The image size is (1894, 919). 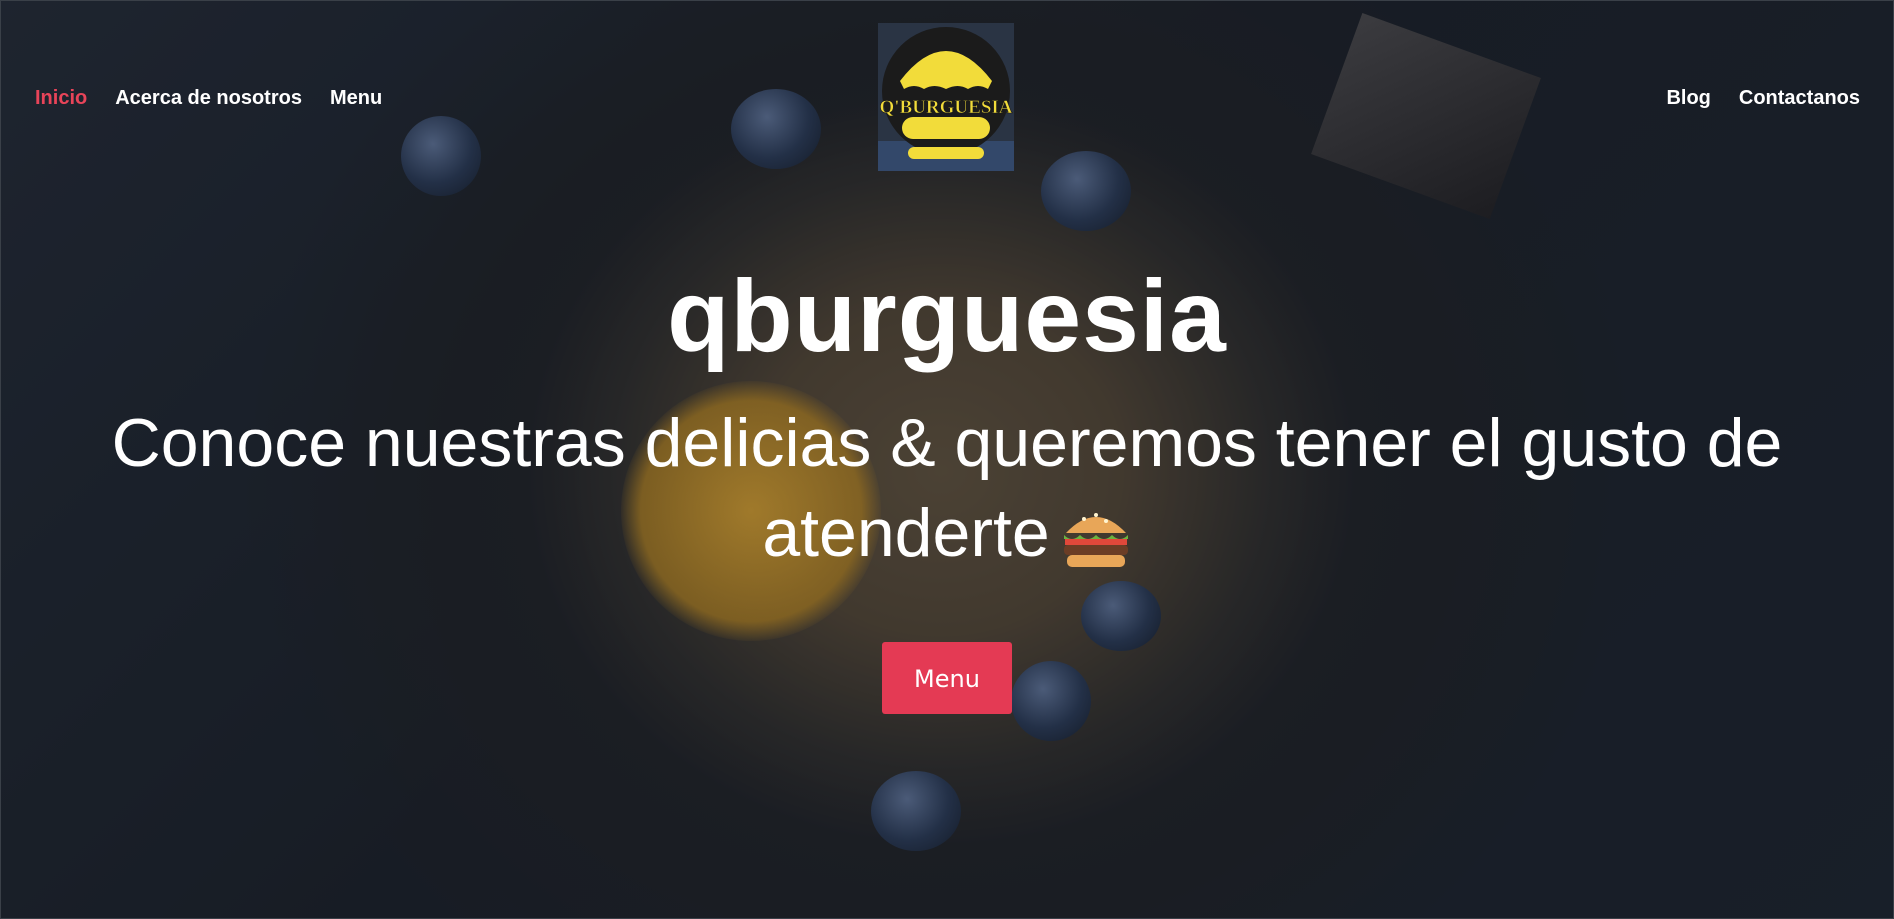 What do you see at coordinates (1096, 534) in the screenshot?
I see `hamburger-emoji-icon` at bounding box center [1096, 534].